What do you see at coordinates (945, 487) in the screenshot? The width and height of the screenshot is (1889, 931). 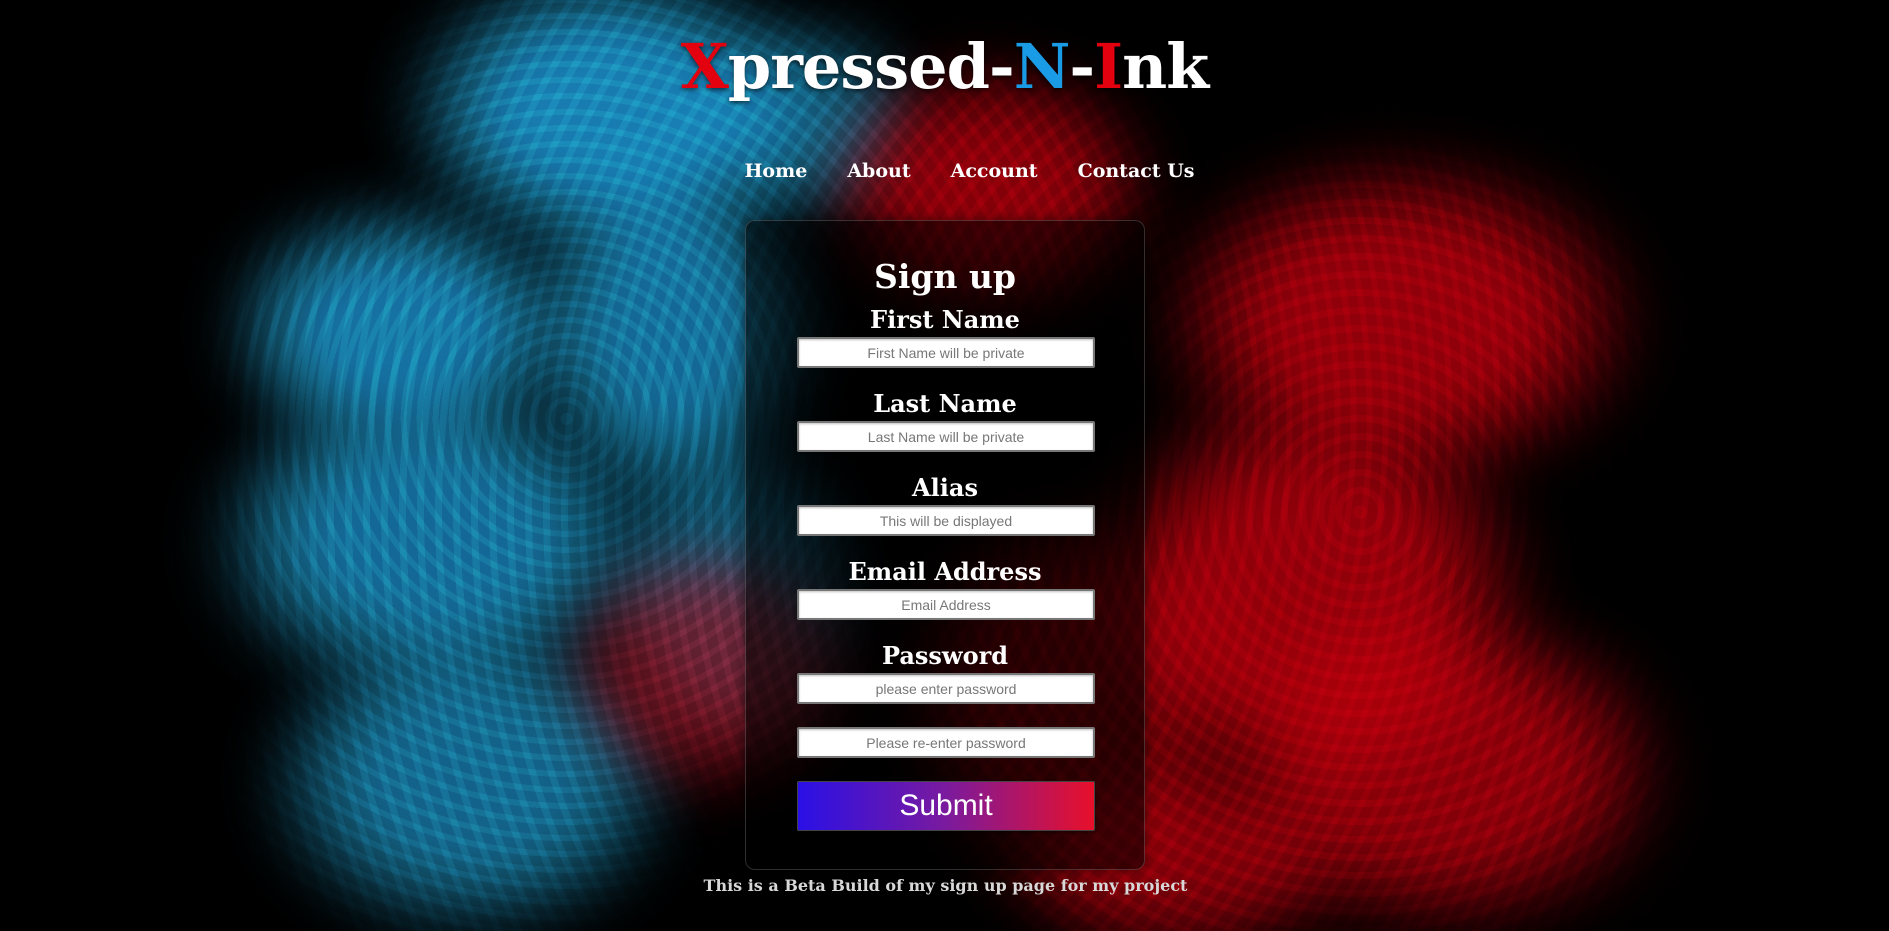 I see `alias-label: Alias` at bounding box center [945, 487].